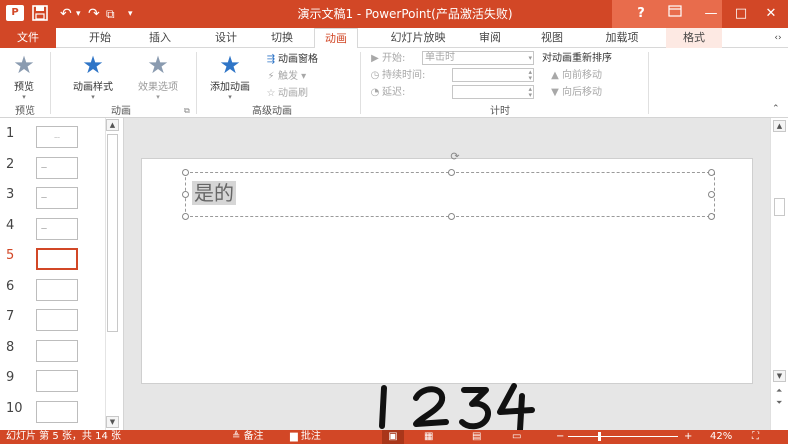 The width and height of the screenshot is (788, 444). I want to click on reading-view-icon: ▤, so click(476, 437).